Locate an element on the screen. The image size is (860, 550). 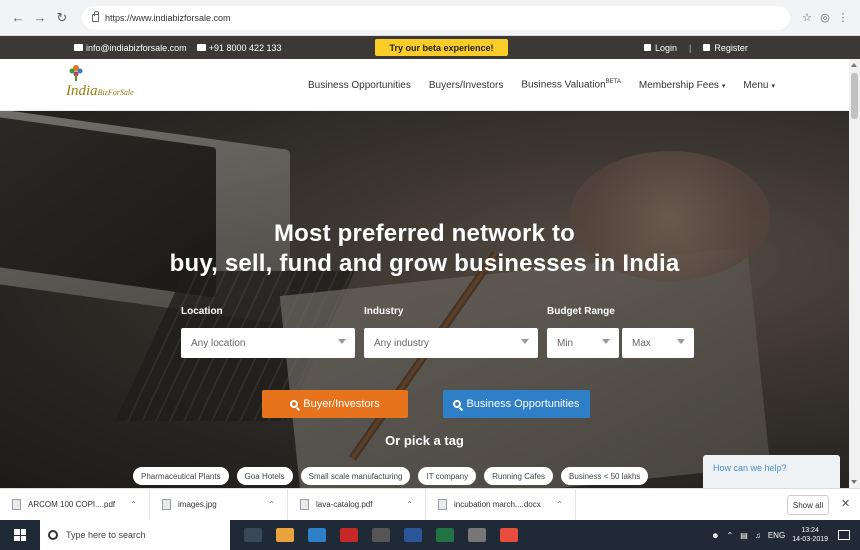
nav-business-valuation: Business ValuationBETA is located at coordinates (571, 84).